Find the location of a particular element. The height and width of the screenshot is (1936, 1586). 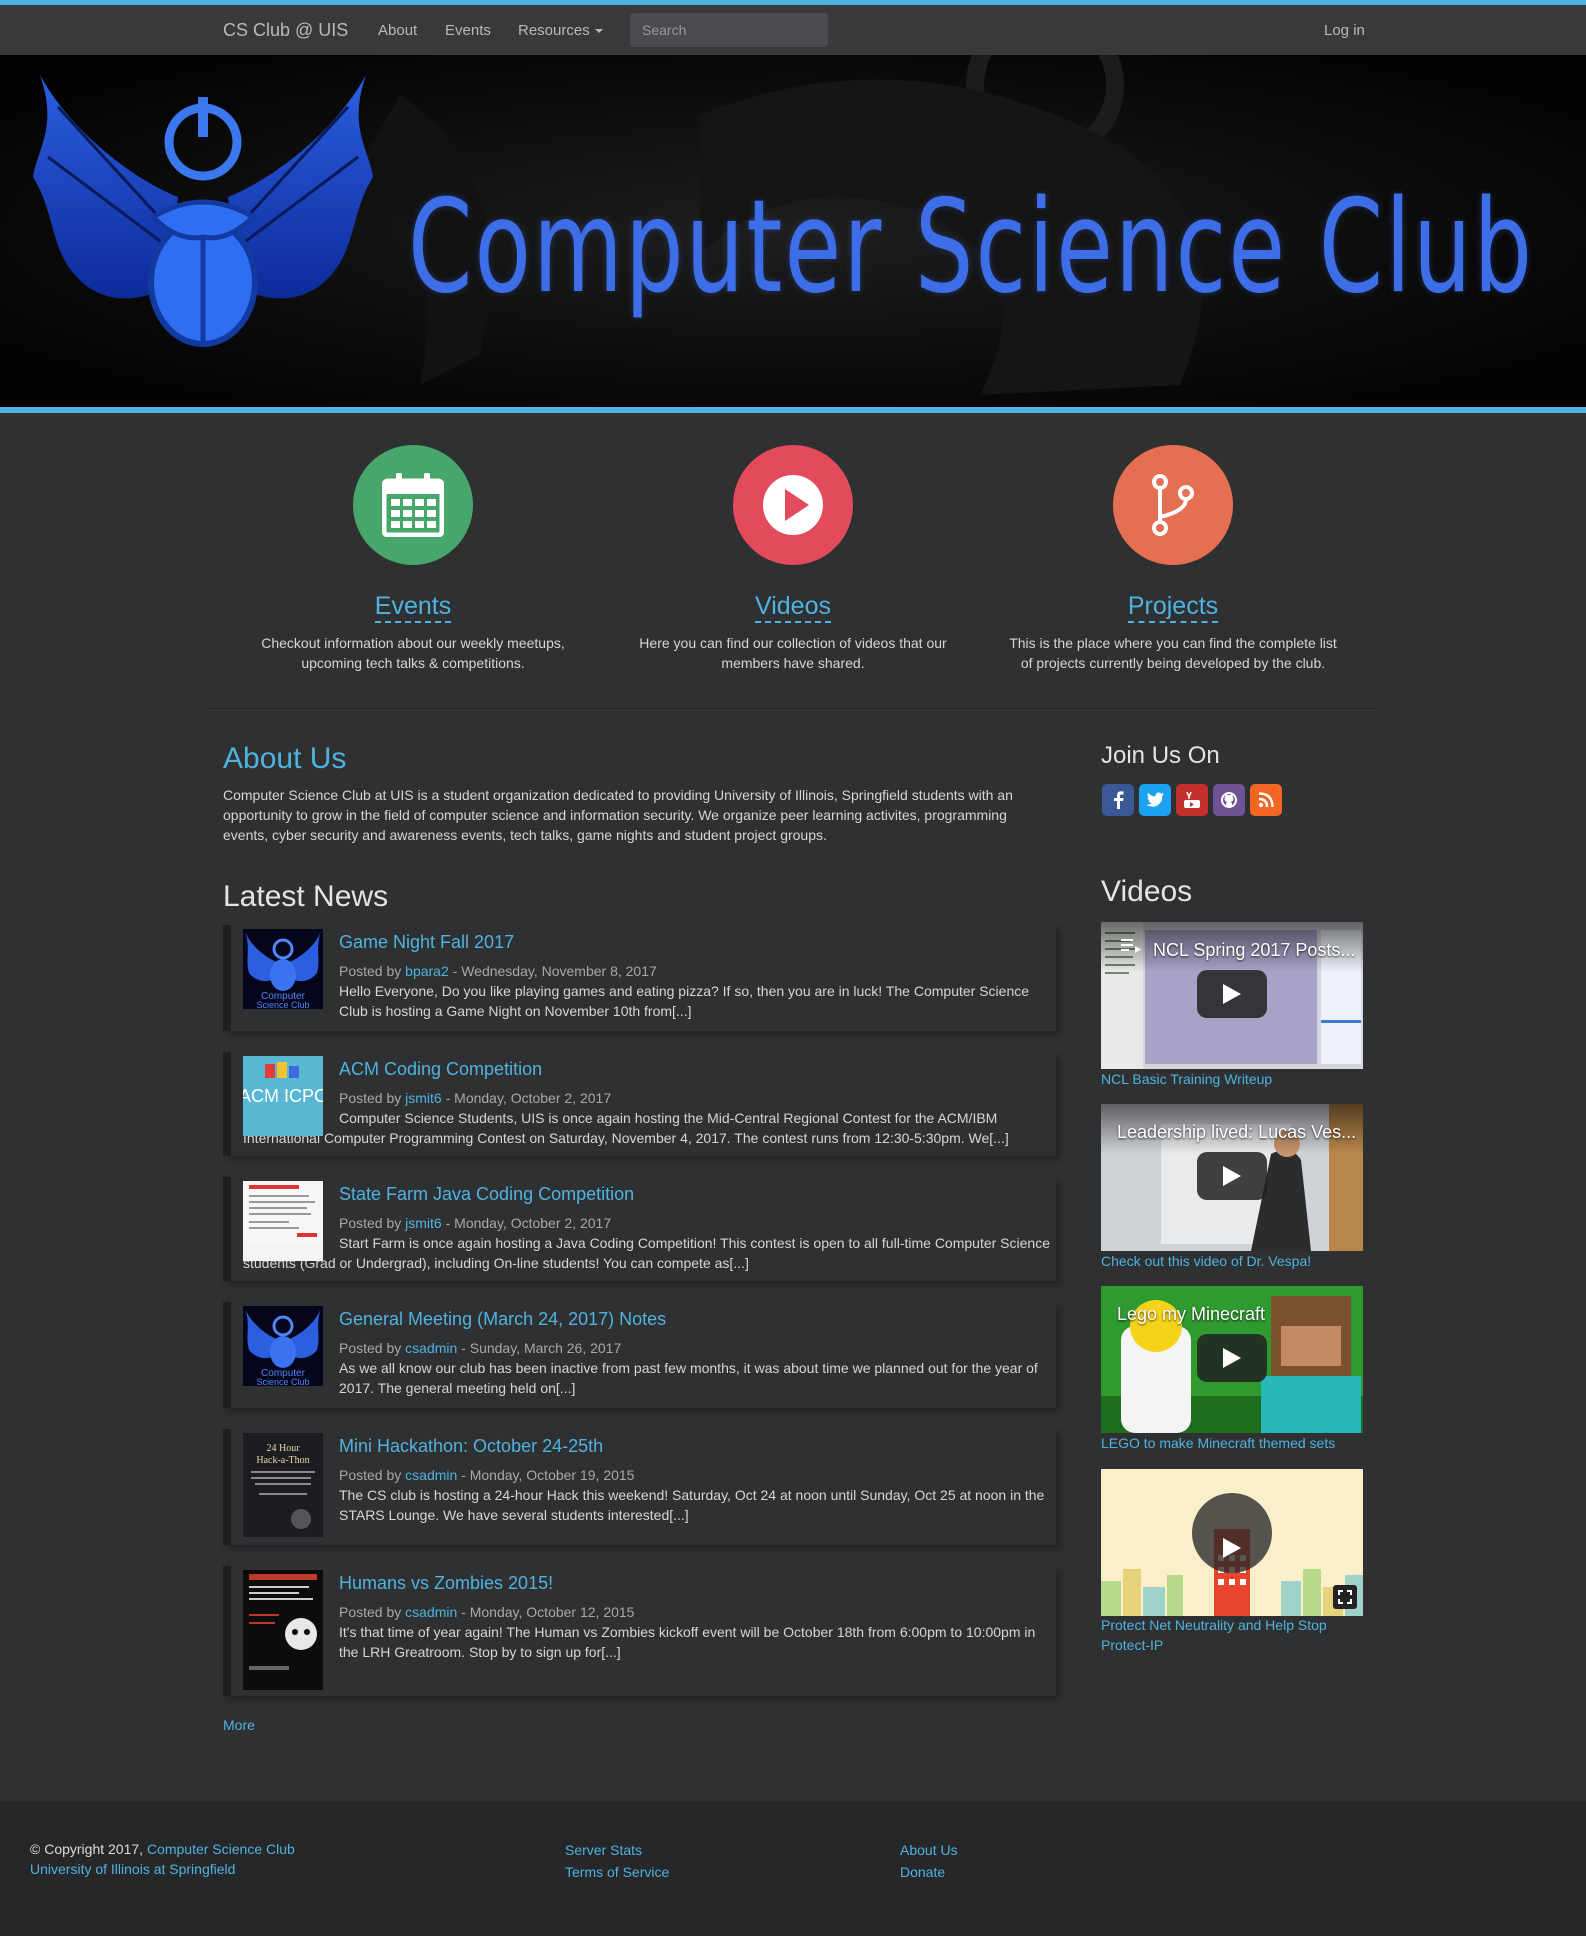

github-icon is located at coordinates (1229, 800).